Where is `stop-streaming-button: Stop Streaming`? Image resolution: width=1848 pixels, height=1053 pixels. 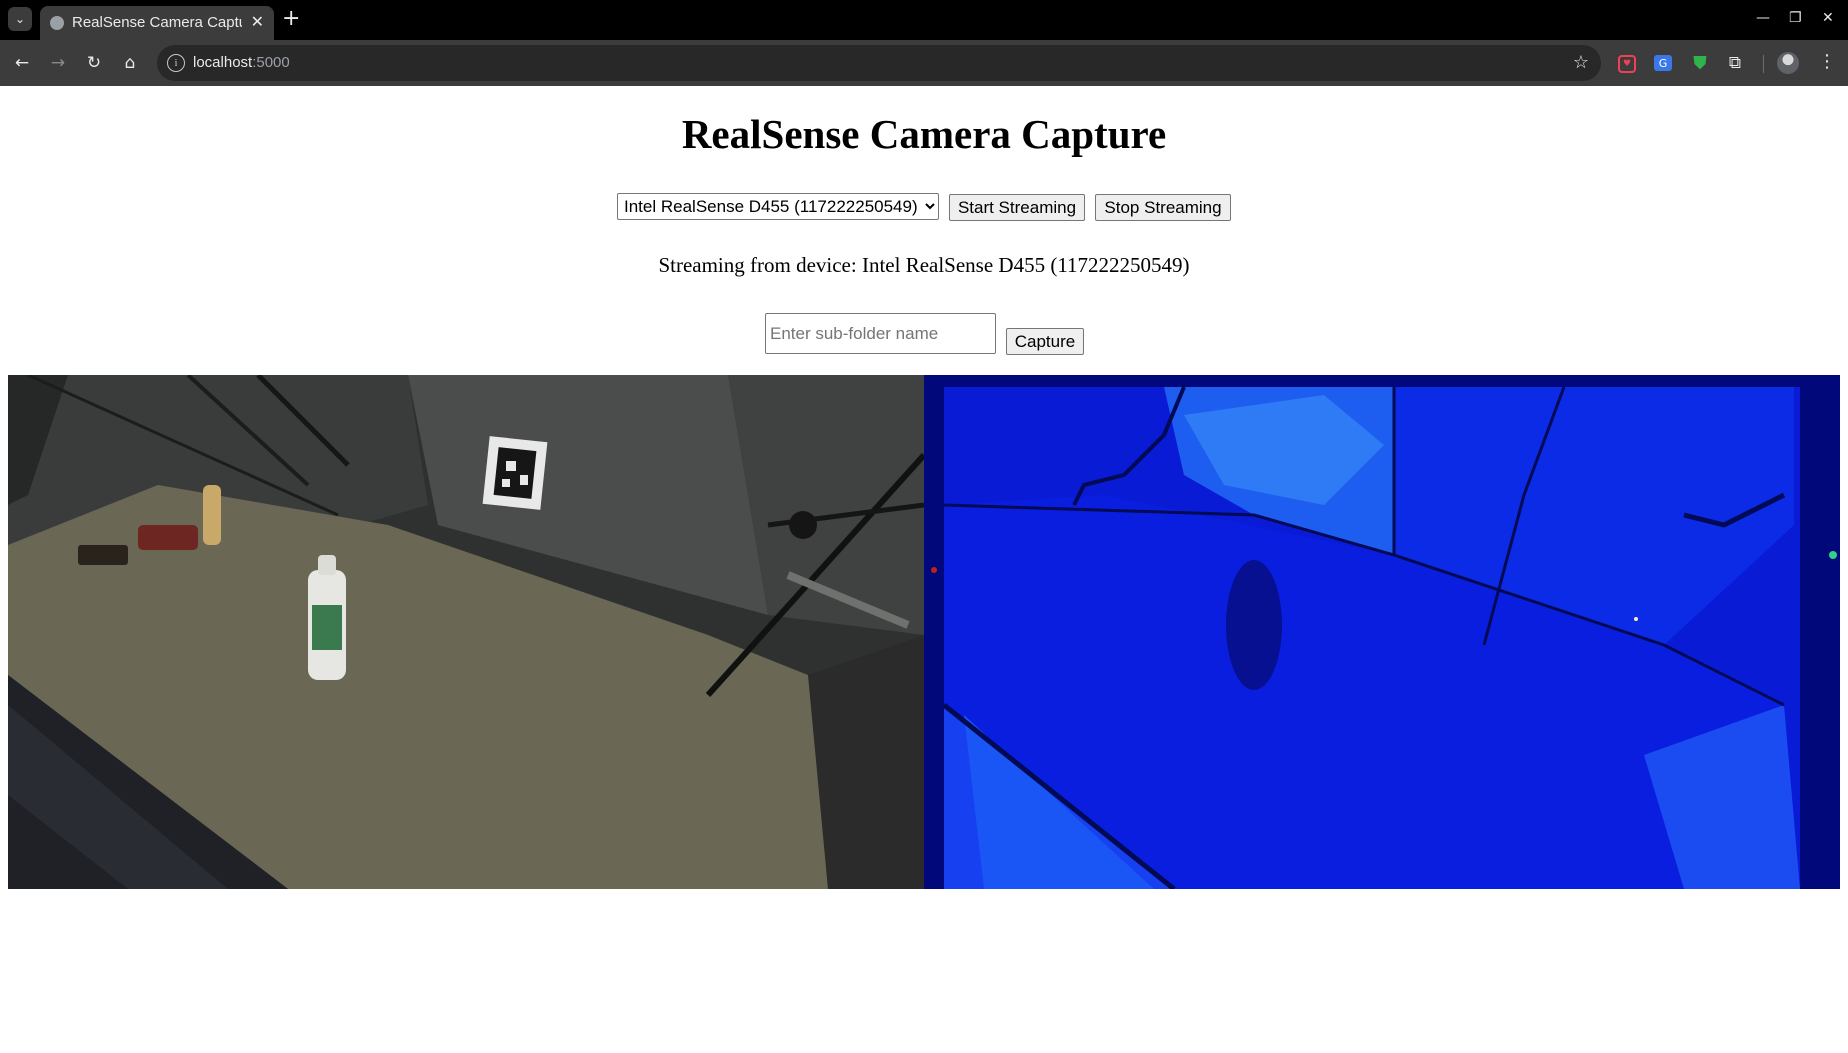 stop-streaming-button: Stop Streaming is located at coordinates (1163, 207).